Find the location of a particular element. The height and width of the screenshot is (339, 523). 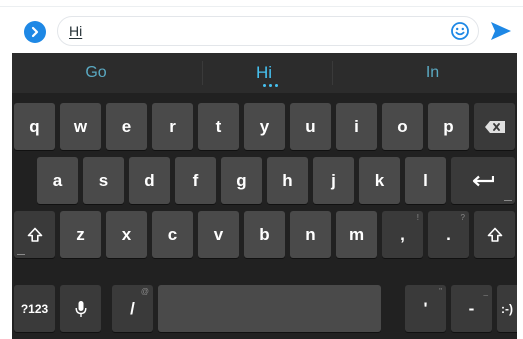

key-dash: - _ is located at coordinates (471, 308).